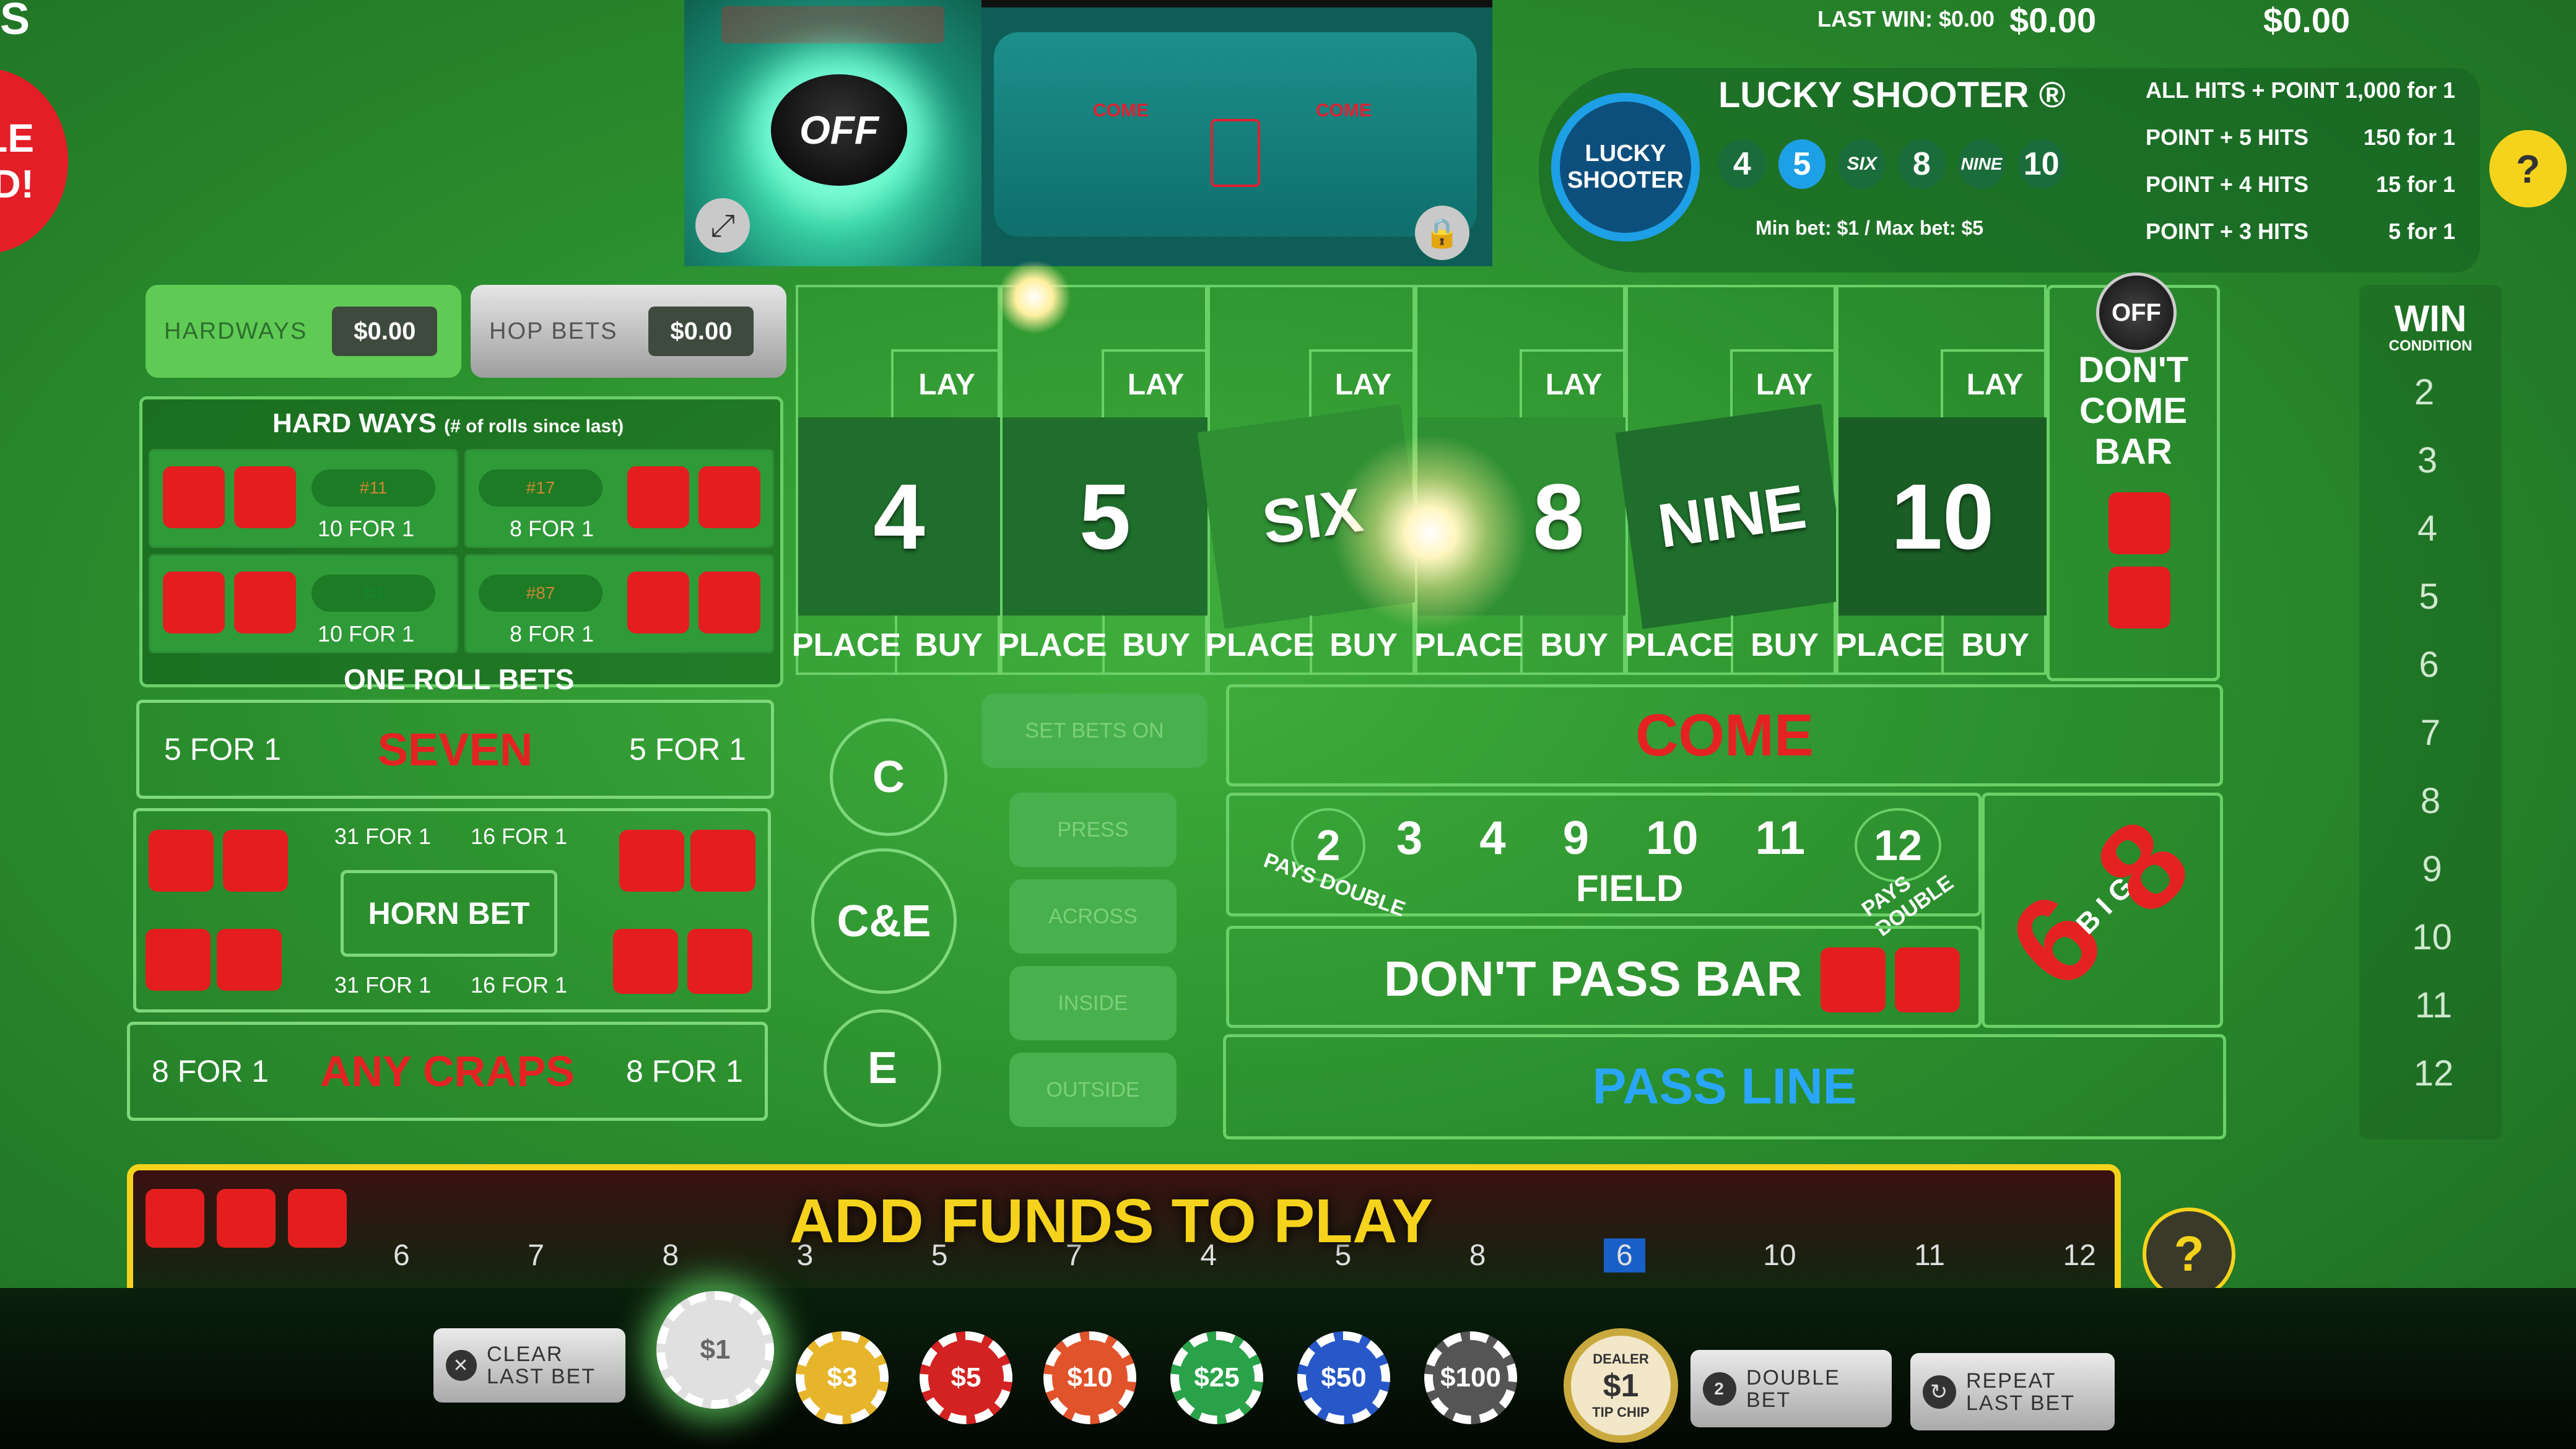 Image resolution: width=2576 pixels, height=1449 pixels. What do you see at coordinates (447, 1071) in the screenshot?
I see `any-craps-bet: 8 FOR 1 ANY CRAPS 8 FOR 1` at bounding box center [447, 1071].